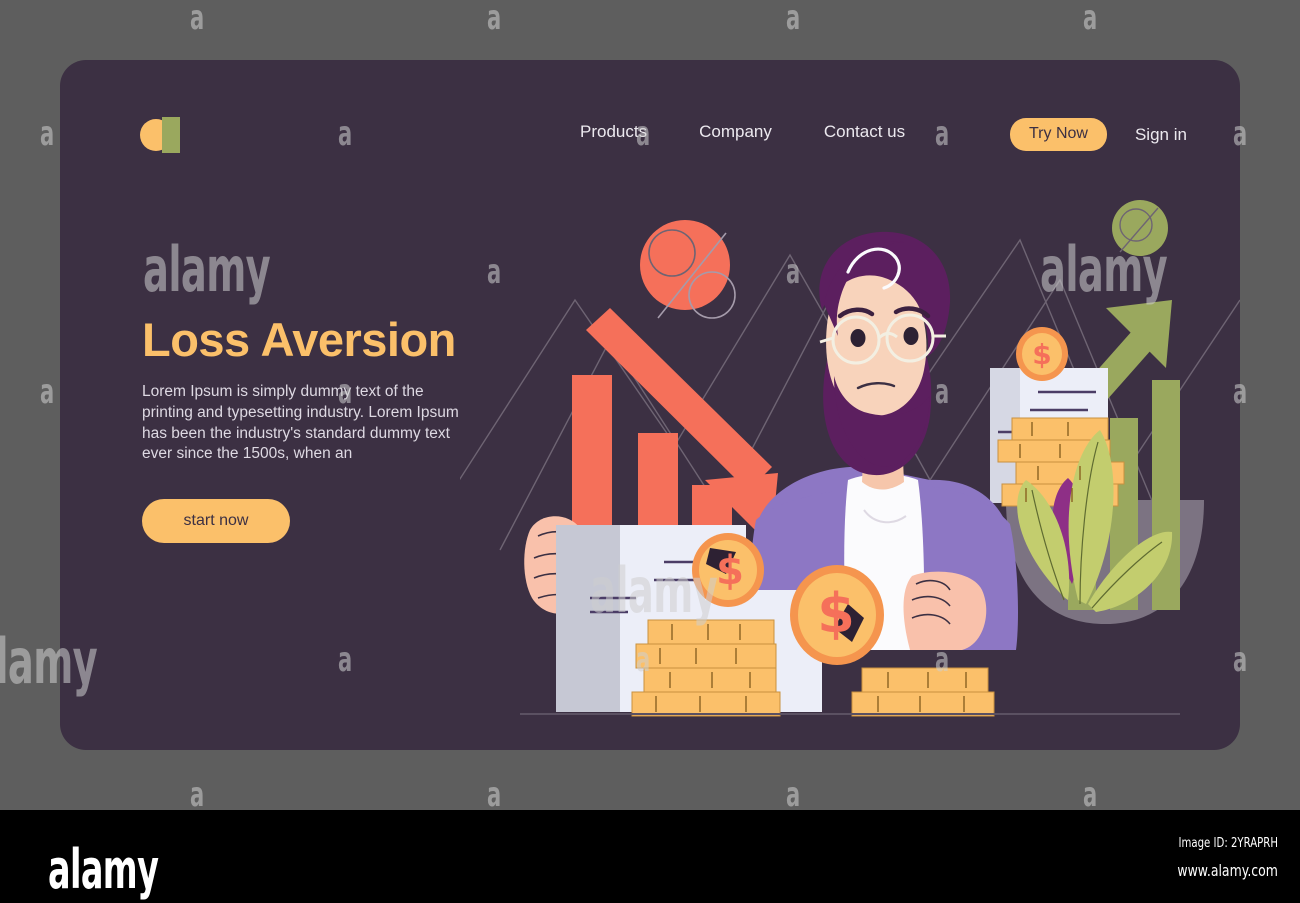  I want to click on page-title: Loss Aversion, so click(299, 339).